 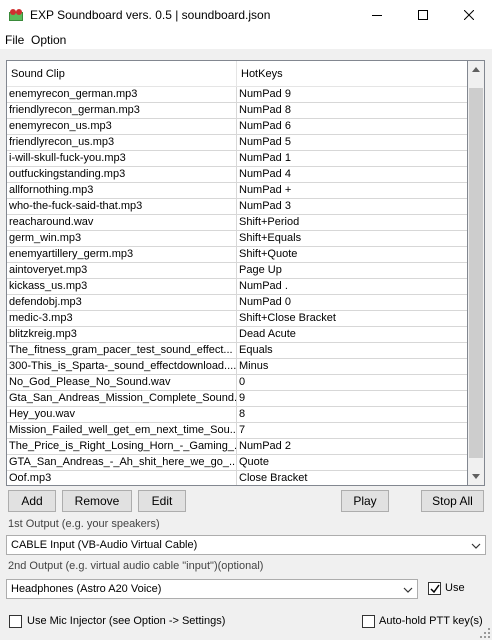 I want to click on output2-select: Headphones (Astro A20 Voice), so click(x=212, y=589).